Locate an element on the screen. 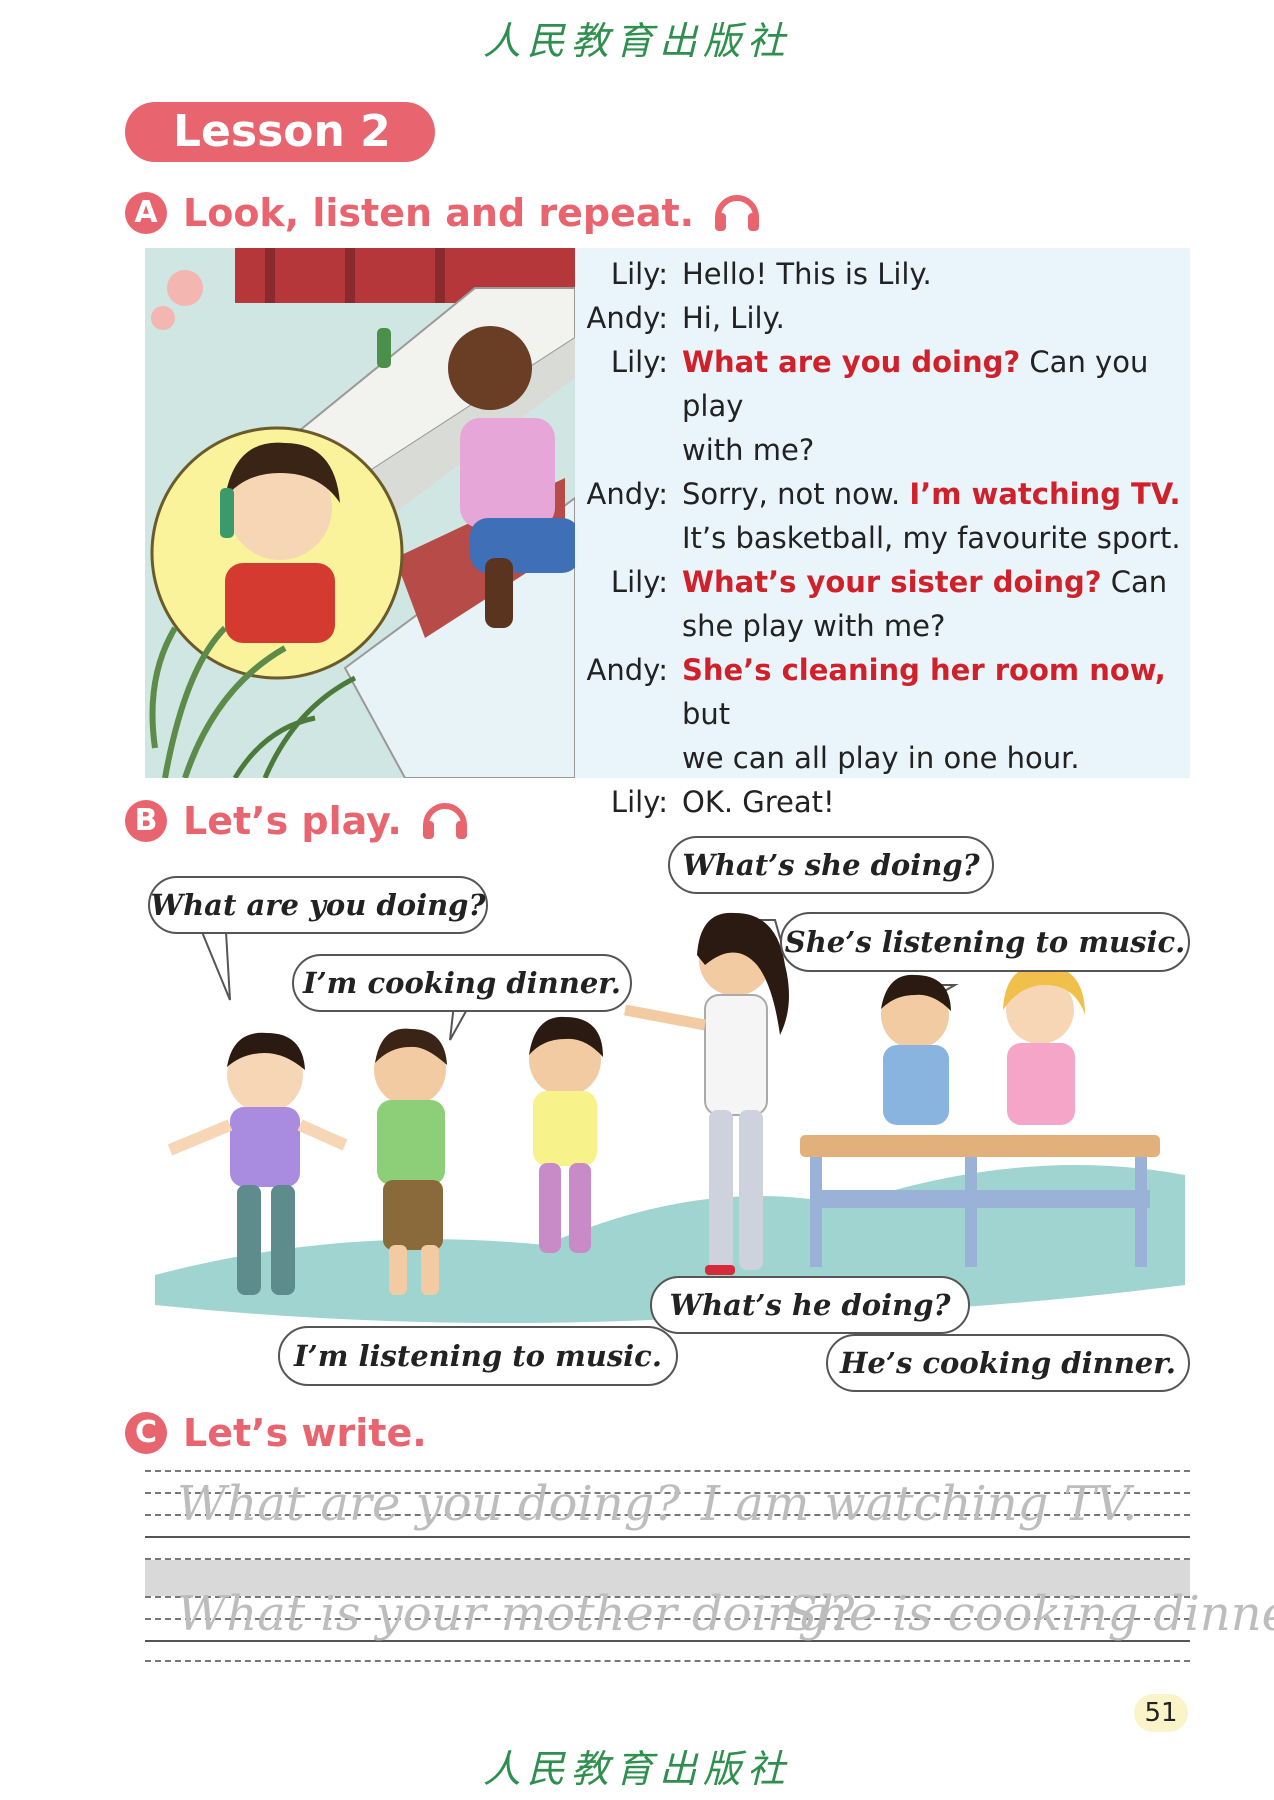 The width and height of the screenshot is (1274, 1800). bubble-what-are-you-doing: What are you doing? is located at coordinates (318, 905).